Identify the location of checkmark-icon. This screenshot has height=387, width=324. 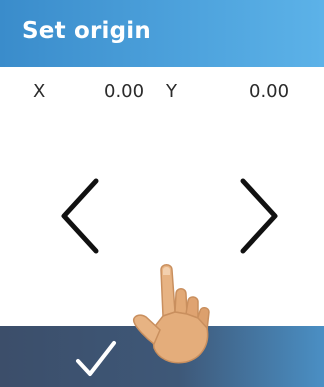
(96, 358).